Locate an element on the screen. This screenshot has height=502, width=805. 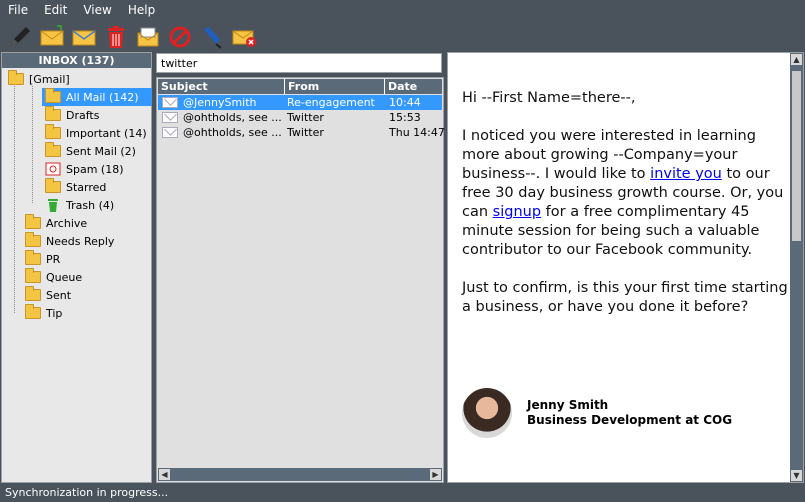
column-subject: Subject is located at coordinates (221, 86).